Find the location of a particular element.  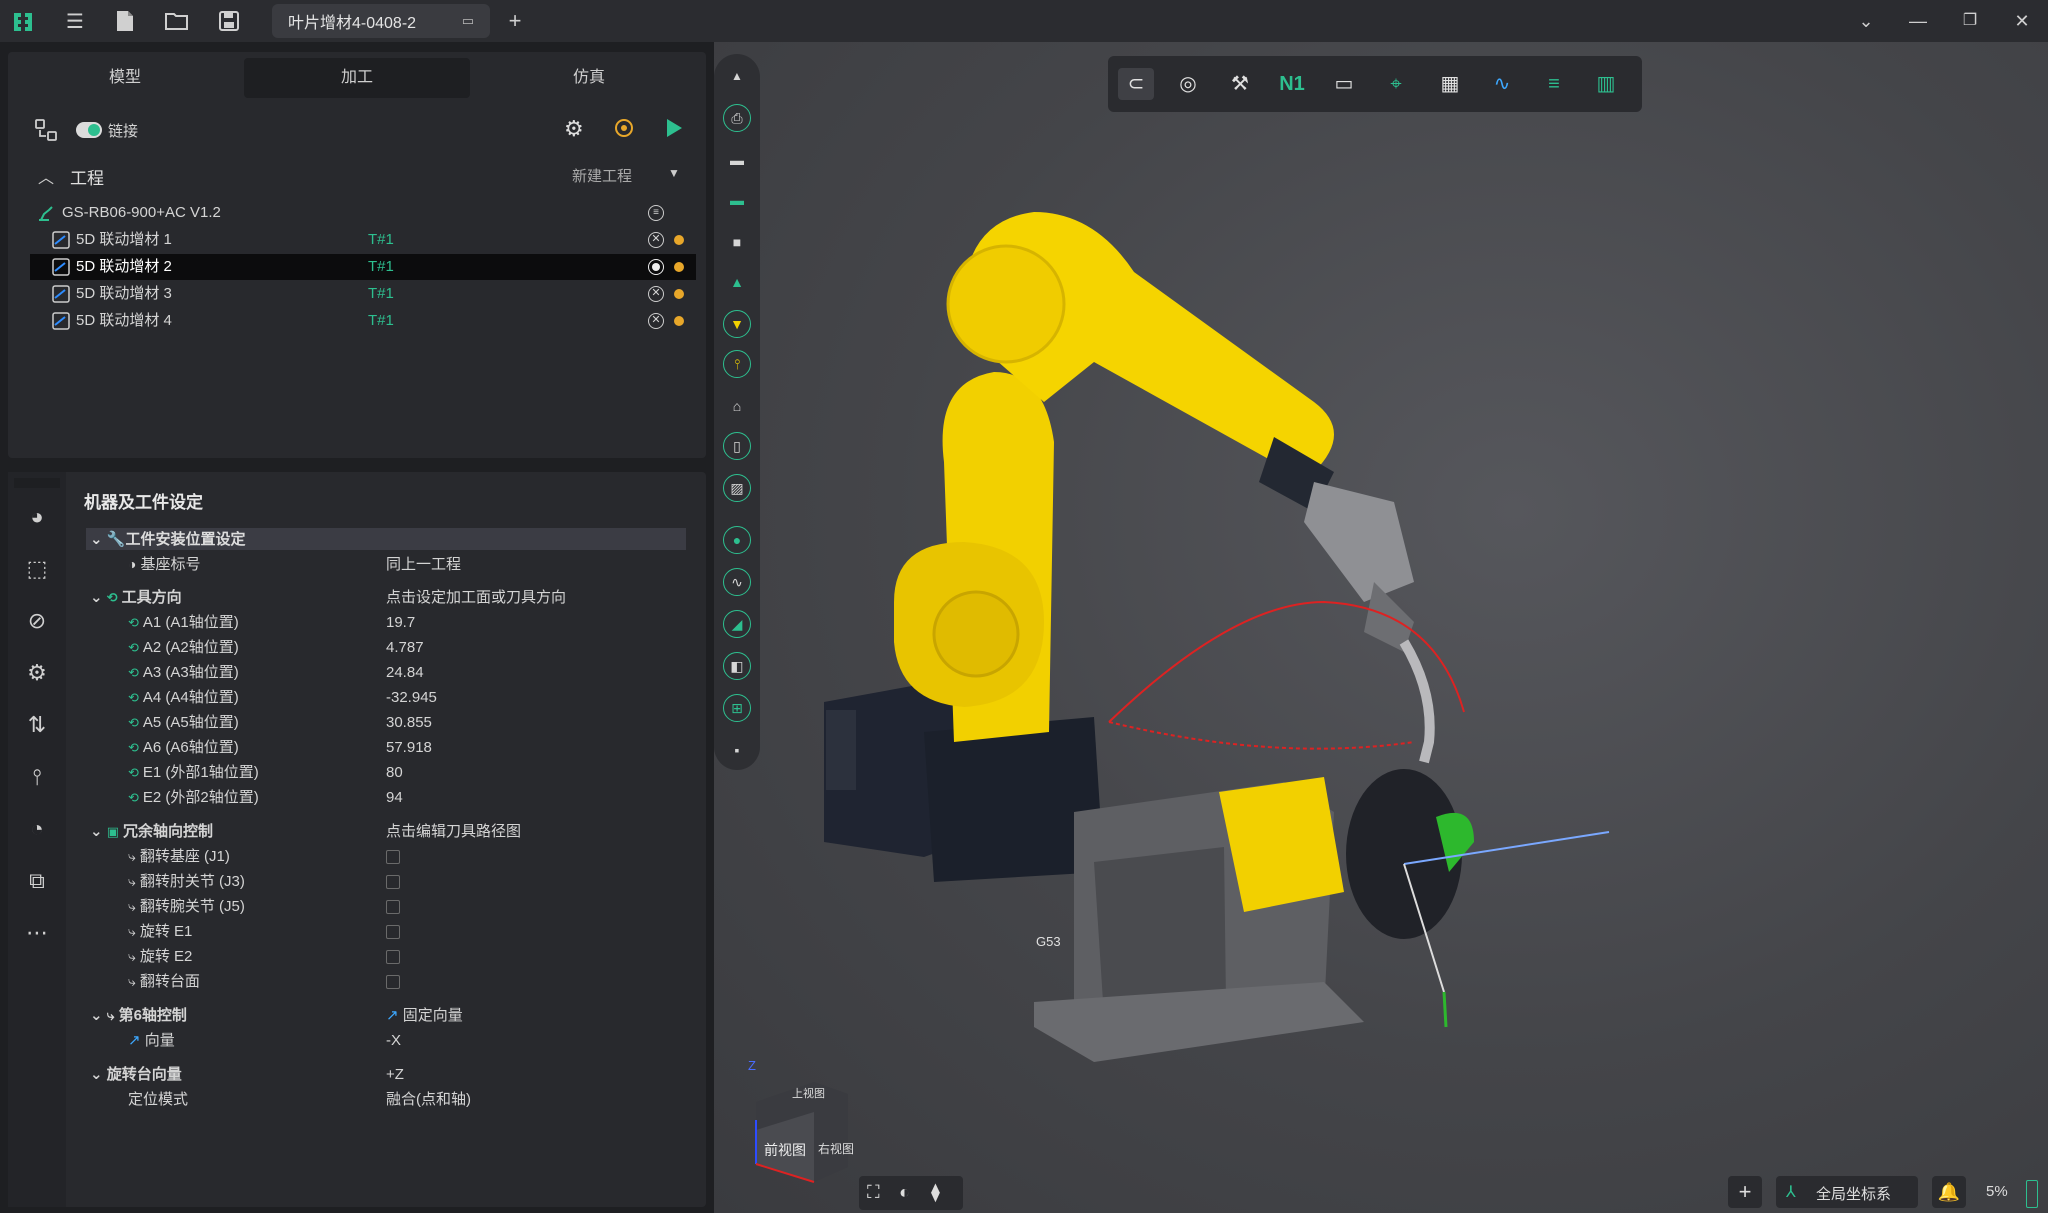

transform-icon: ⧉ is located at coordinates (37, 881).